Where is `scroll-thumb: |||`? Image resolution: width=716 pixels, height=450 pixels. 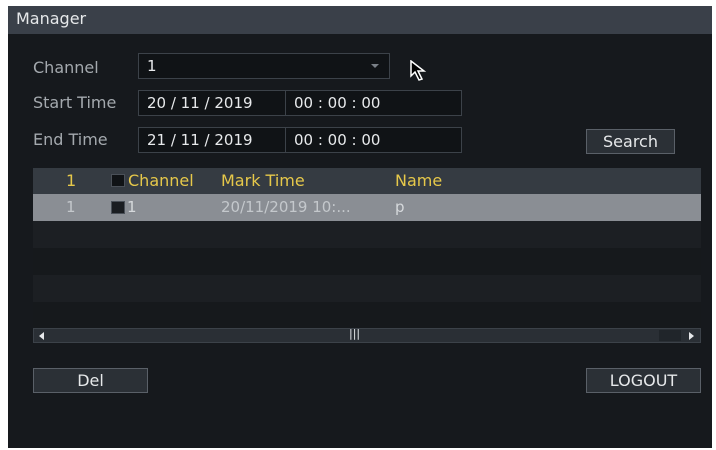
scroll-thumb: ||| is located at coordinates (354, 333).